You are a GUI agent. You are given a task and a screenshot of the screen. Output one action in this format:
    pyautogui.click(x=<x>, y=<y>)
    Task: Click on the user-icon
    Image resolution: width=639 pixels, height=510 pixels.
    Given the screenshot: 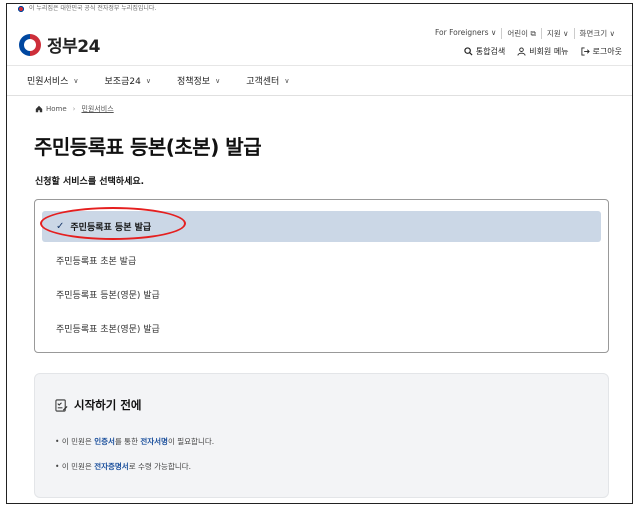 What is the action you would take?
    pyautogui.click(x=521, y=51)
    